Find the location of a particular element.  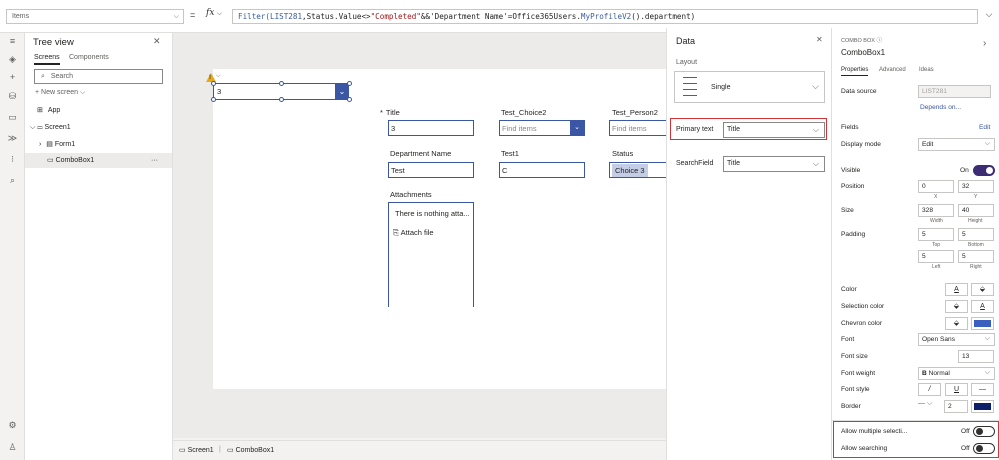

expand-formula-chevron-icon: ⌵ is located at coordinates (989, 16).